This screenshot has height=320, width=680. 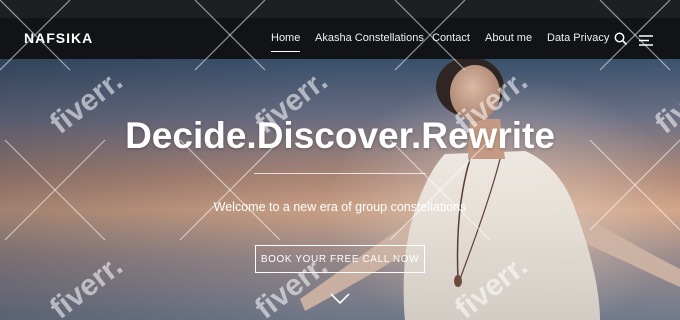 I want to click on headline-divider, so click(x=340, y=173).